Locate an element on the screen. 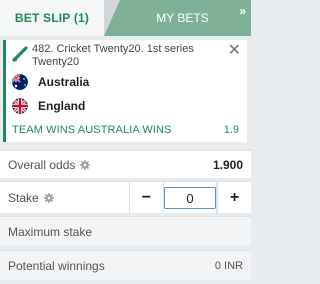 This screenshot has width=320, height=284. team1-name: Australia is located at coordinates (64, 82).